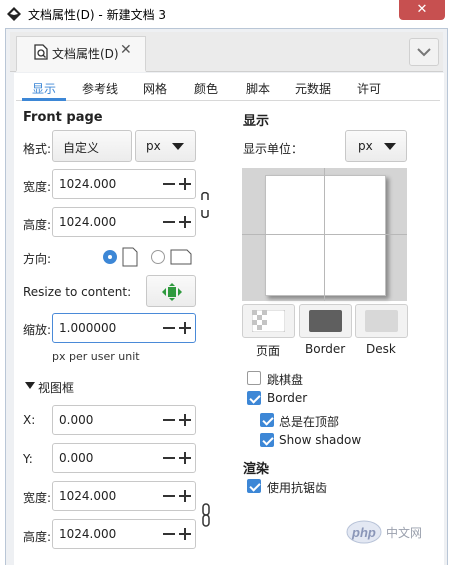  Describe the element at coordinates (37, 537) in the screenshot. I see `viewbox-height-label: 高度:` at that location.